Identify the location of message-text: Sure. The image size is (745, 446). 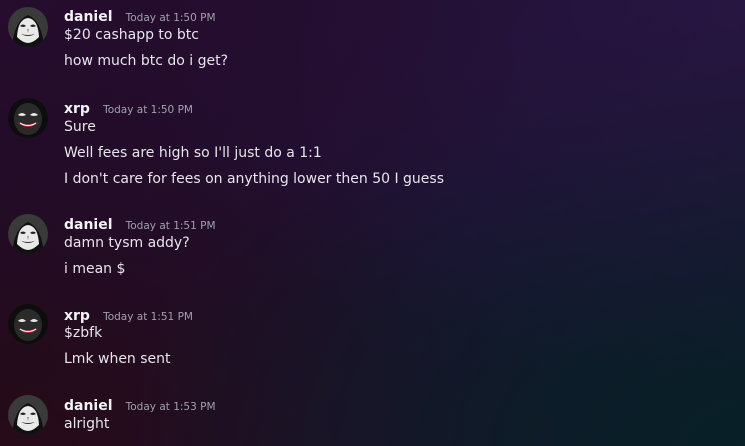
(80, 127).